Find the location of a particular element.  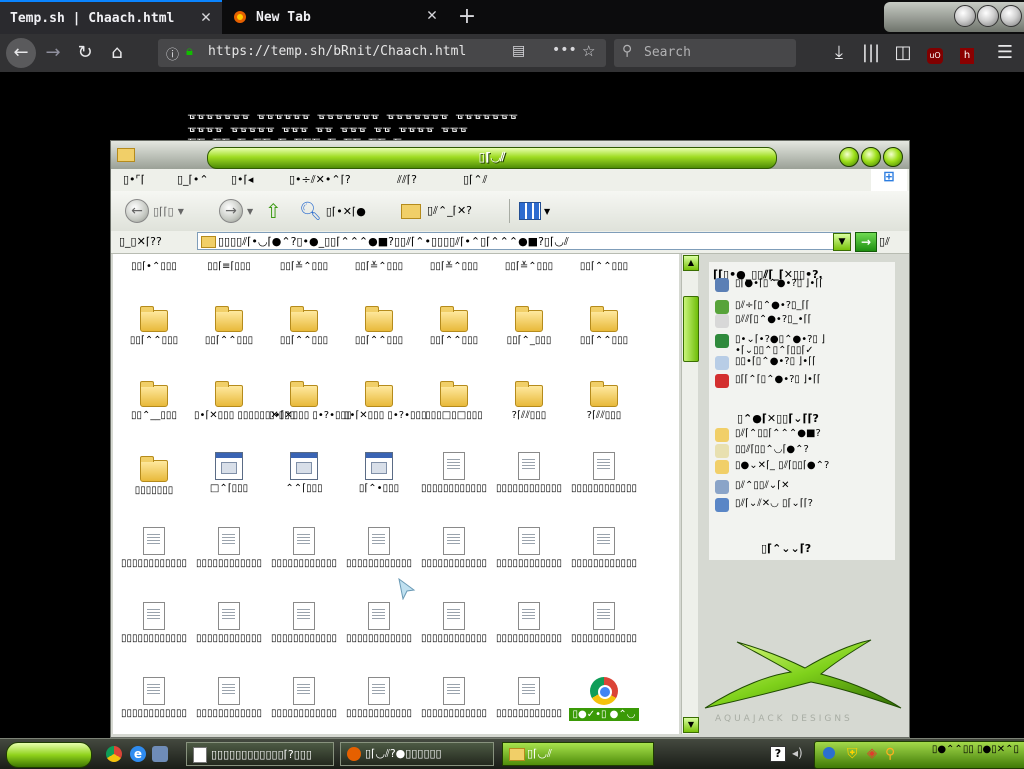

antivirus-icon: ◈ is located at coordinates (872, 753).